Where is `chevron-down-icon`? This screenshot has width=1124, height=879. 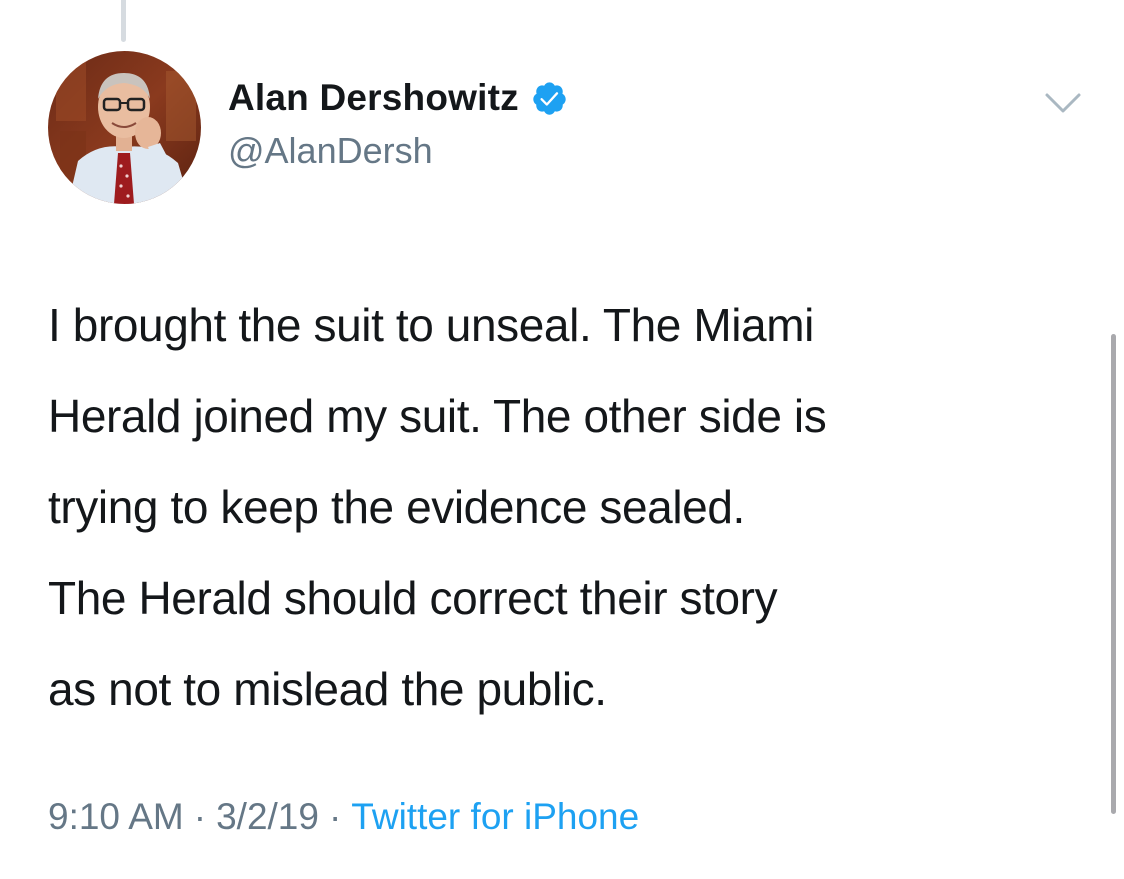 chevron-down-icon is located at coordinates (1063, 103).